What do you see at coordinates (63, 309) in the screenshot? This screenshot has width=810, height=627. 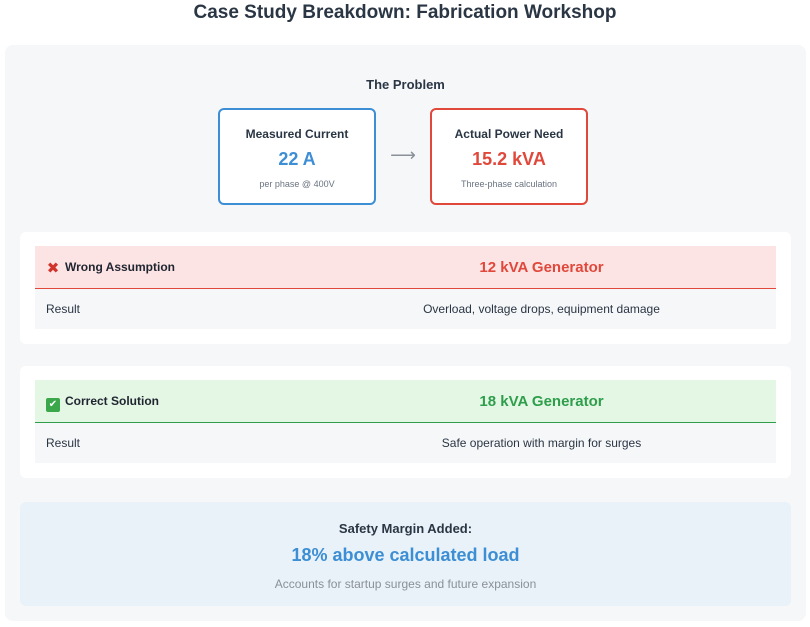 I see `wrong-result-label: Result` at bounding box center [63, 309].